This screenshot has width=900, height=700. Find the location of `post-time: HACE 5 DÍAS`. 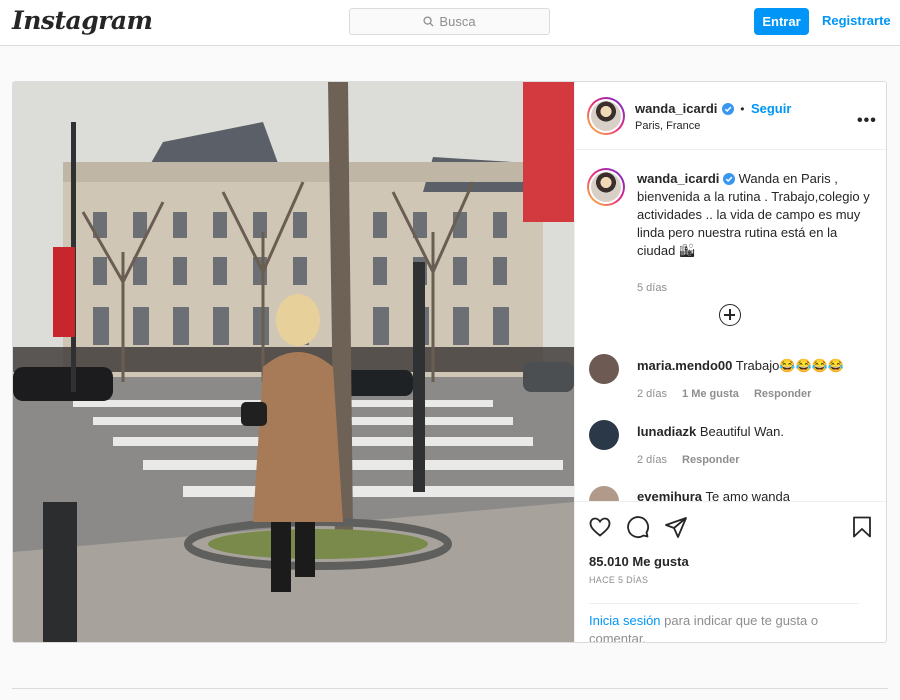

post-time: HACE 5 DÍAS is located at coordinates (619, 580).